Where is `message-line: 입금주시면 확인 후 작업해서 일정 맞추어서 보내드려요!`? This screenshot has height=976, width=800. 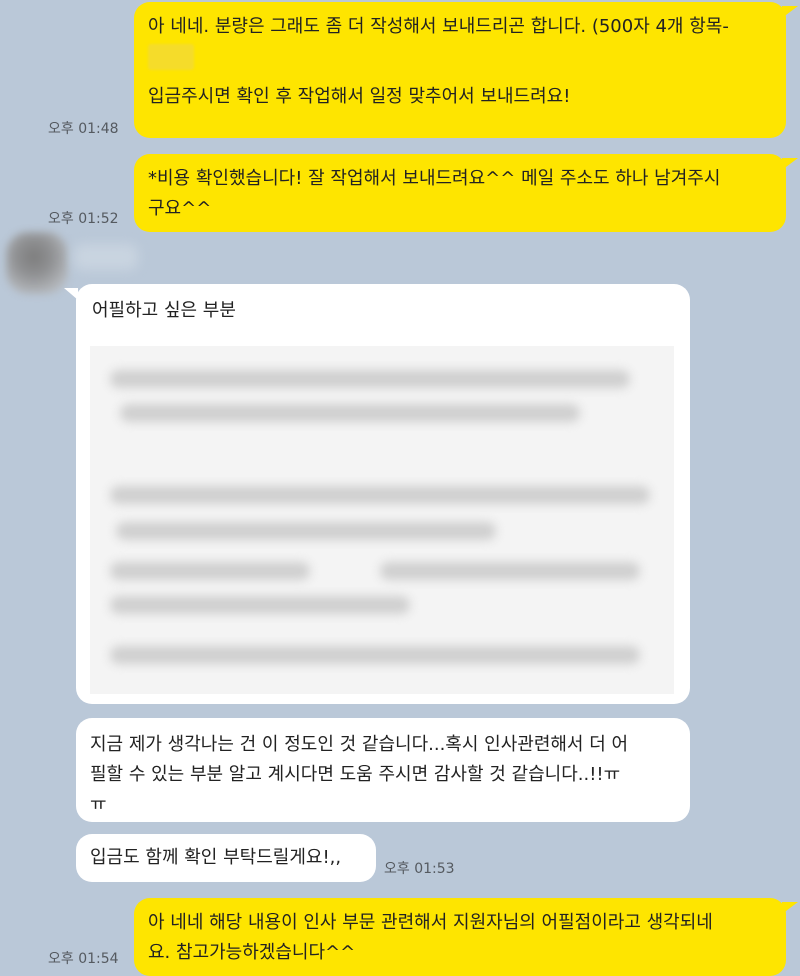 message-line: 입금주시면 확인 후 작업해서 일정 맞추어서 보내드려요! is located at coordinates (359, 96).